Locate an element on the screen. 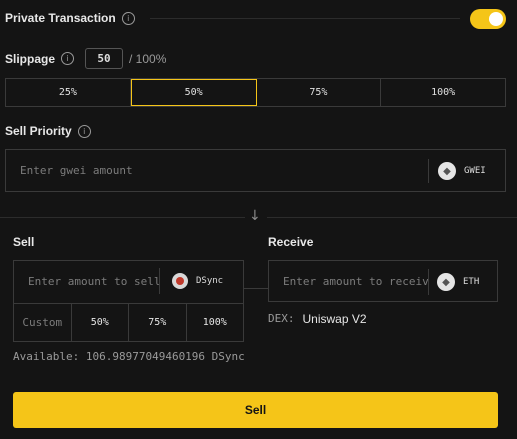 This screenshot has width=517, height=439. slippage-label: Slippage is located at coordinates (30, 58).